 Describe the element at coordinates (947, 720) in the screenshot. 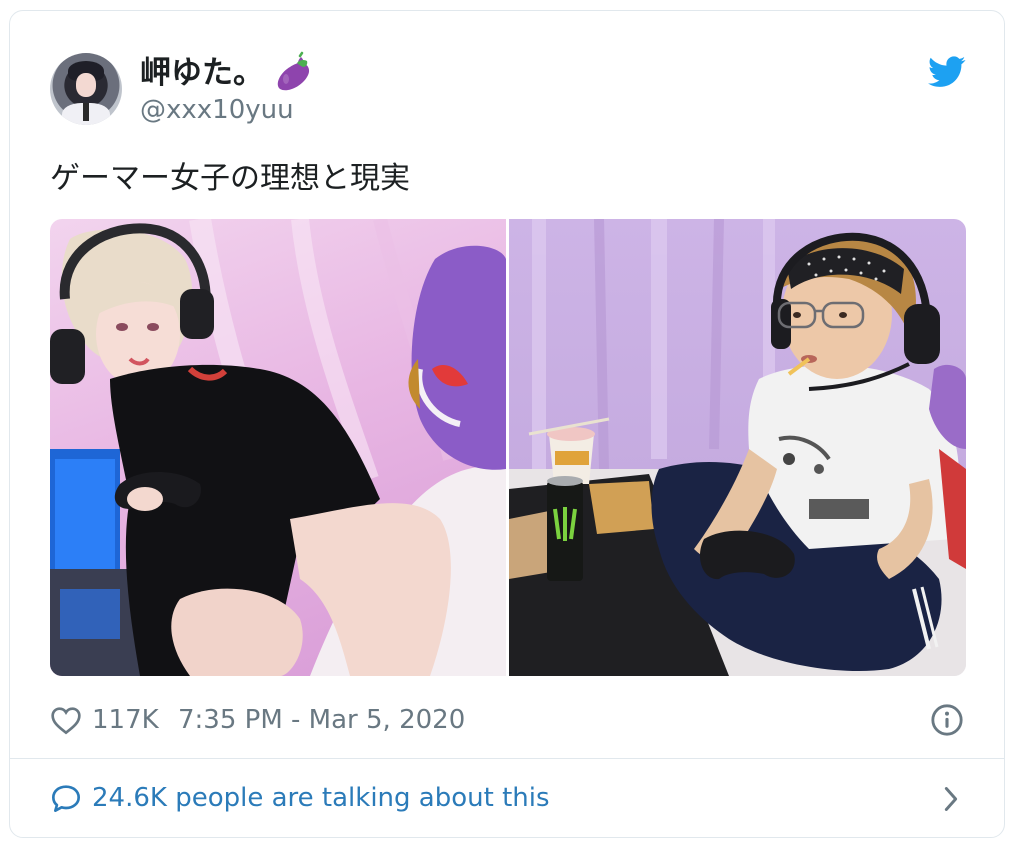

I see `info-icon` at that location.